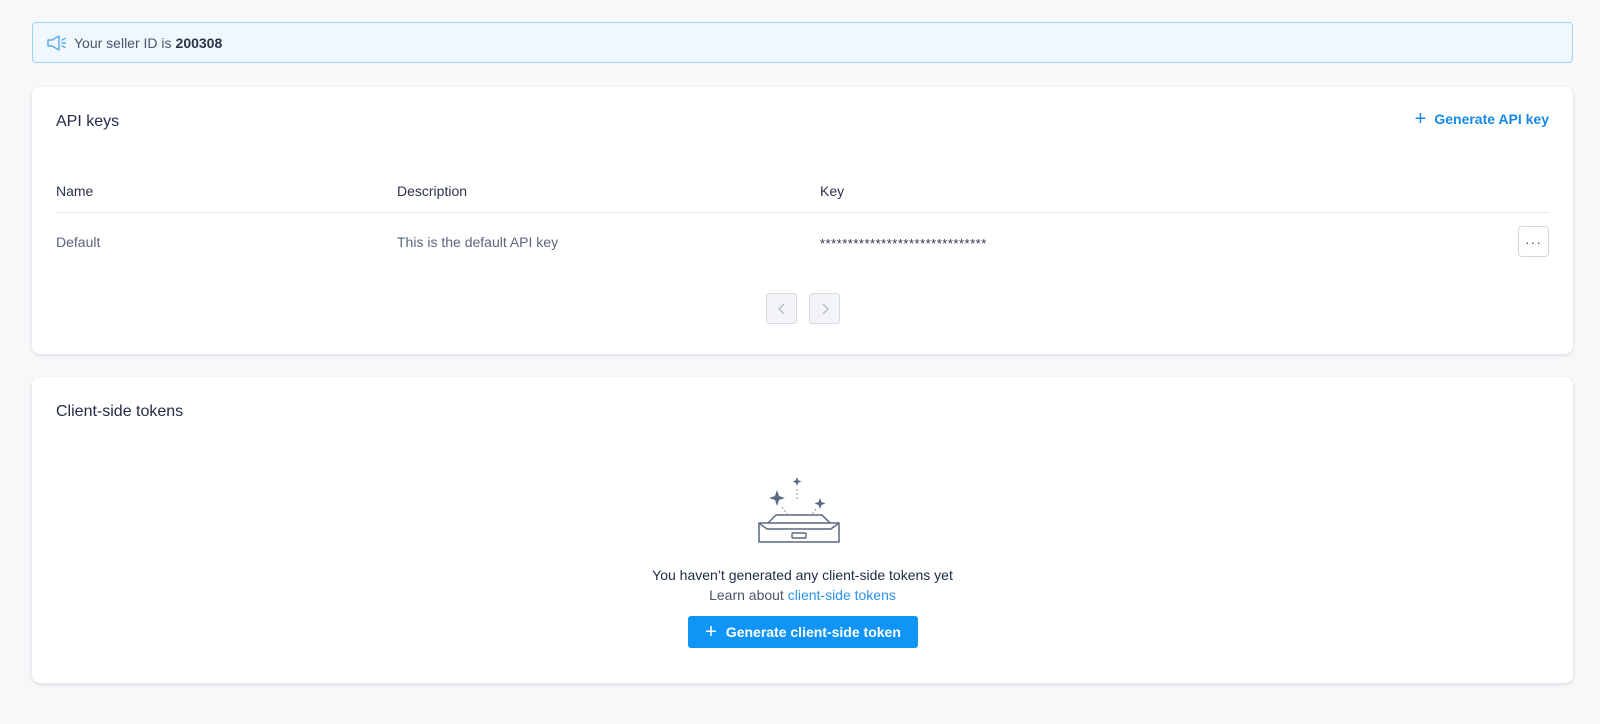 This screenshot has height=724, width=1600. What do you see at coordinates (802, 212) in the screenshot?
I see `table-header-divider` at bounding box center [802, 212].